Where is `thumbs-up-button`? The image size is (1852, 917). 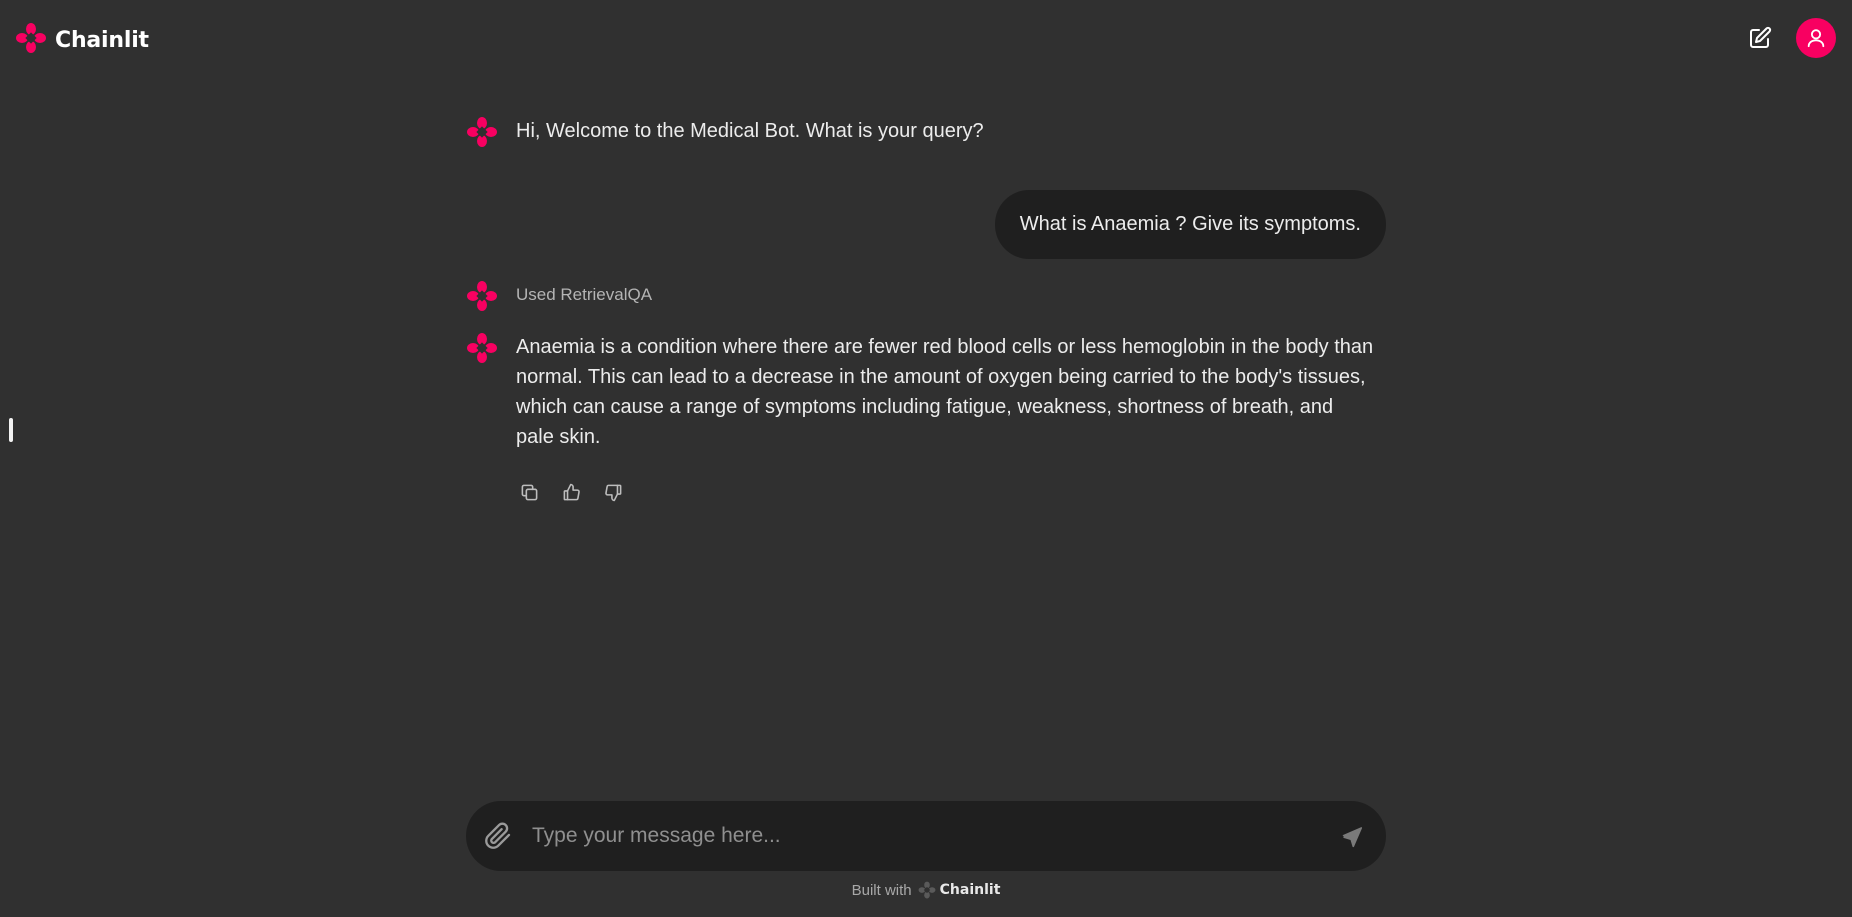
thumbs-up-button is located at coordinates (571, 492).